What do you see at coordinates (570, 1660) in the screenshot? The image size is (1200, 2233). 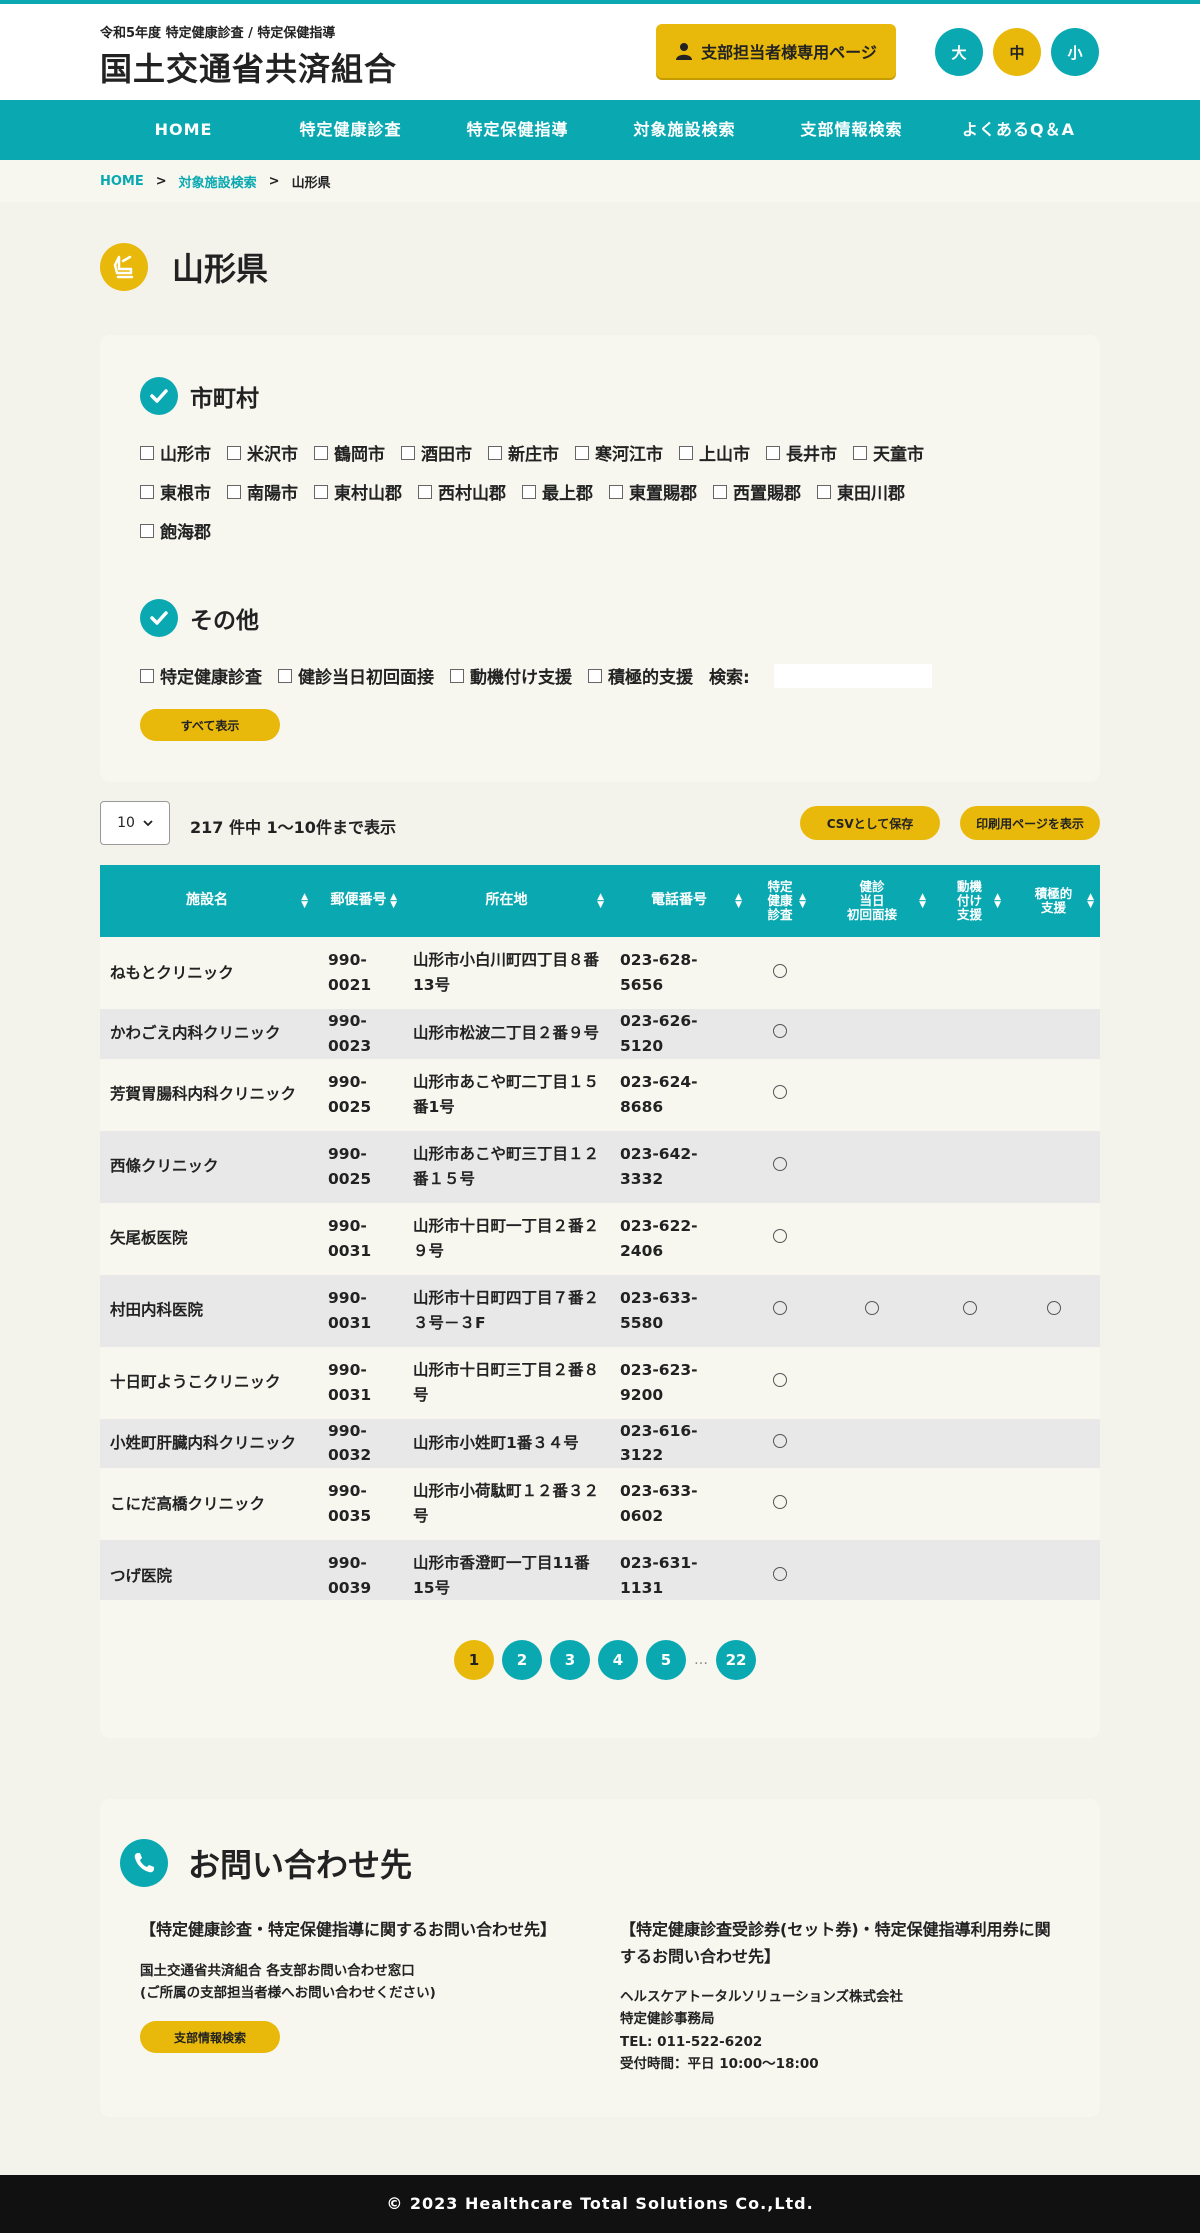 I see `page-button: 3` at bounding box center [570, 1660].